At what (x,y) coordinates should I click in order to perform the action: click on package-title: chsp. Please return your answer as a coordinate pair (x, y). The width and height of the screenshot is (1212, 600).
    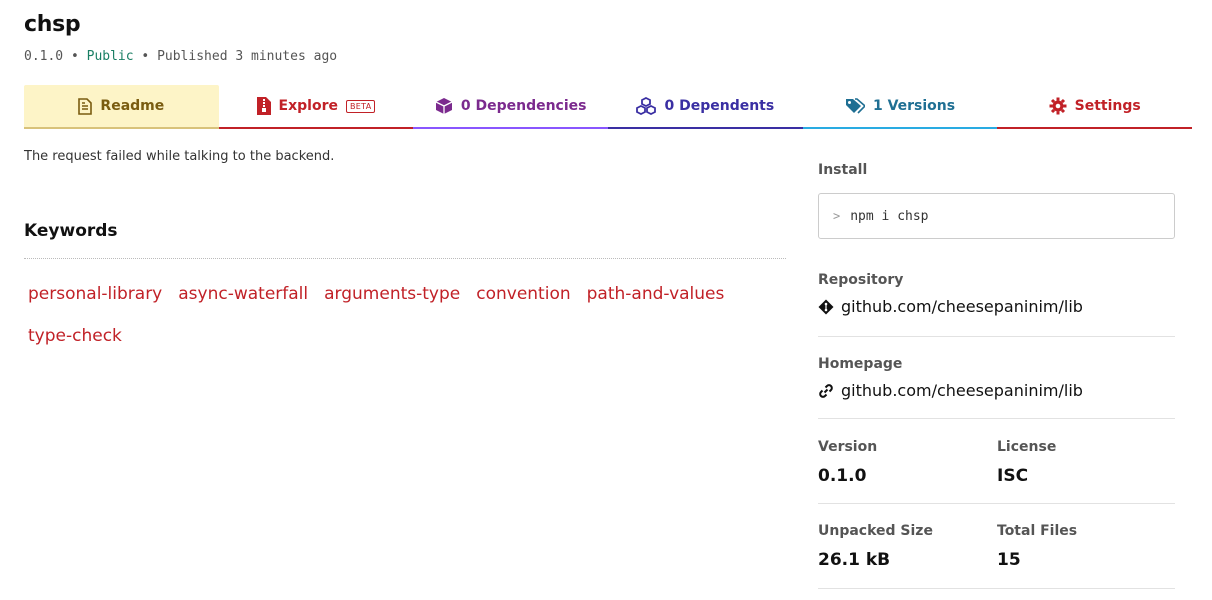
    Looking at the image, I should click on (52, 24).